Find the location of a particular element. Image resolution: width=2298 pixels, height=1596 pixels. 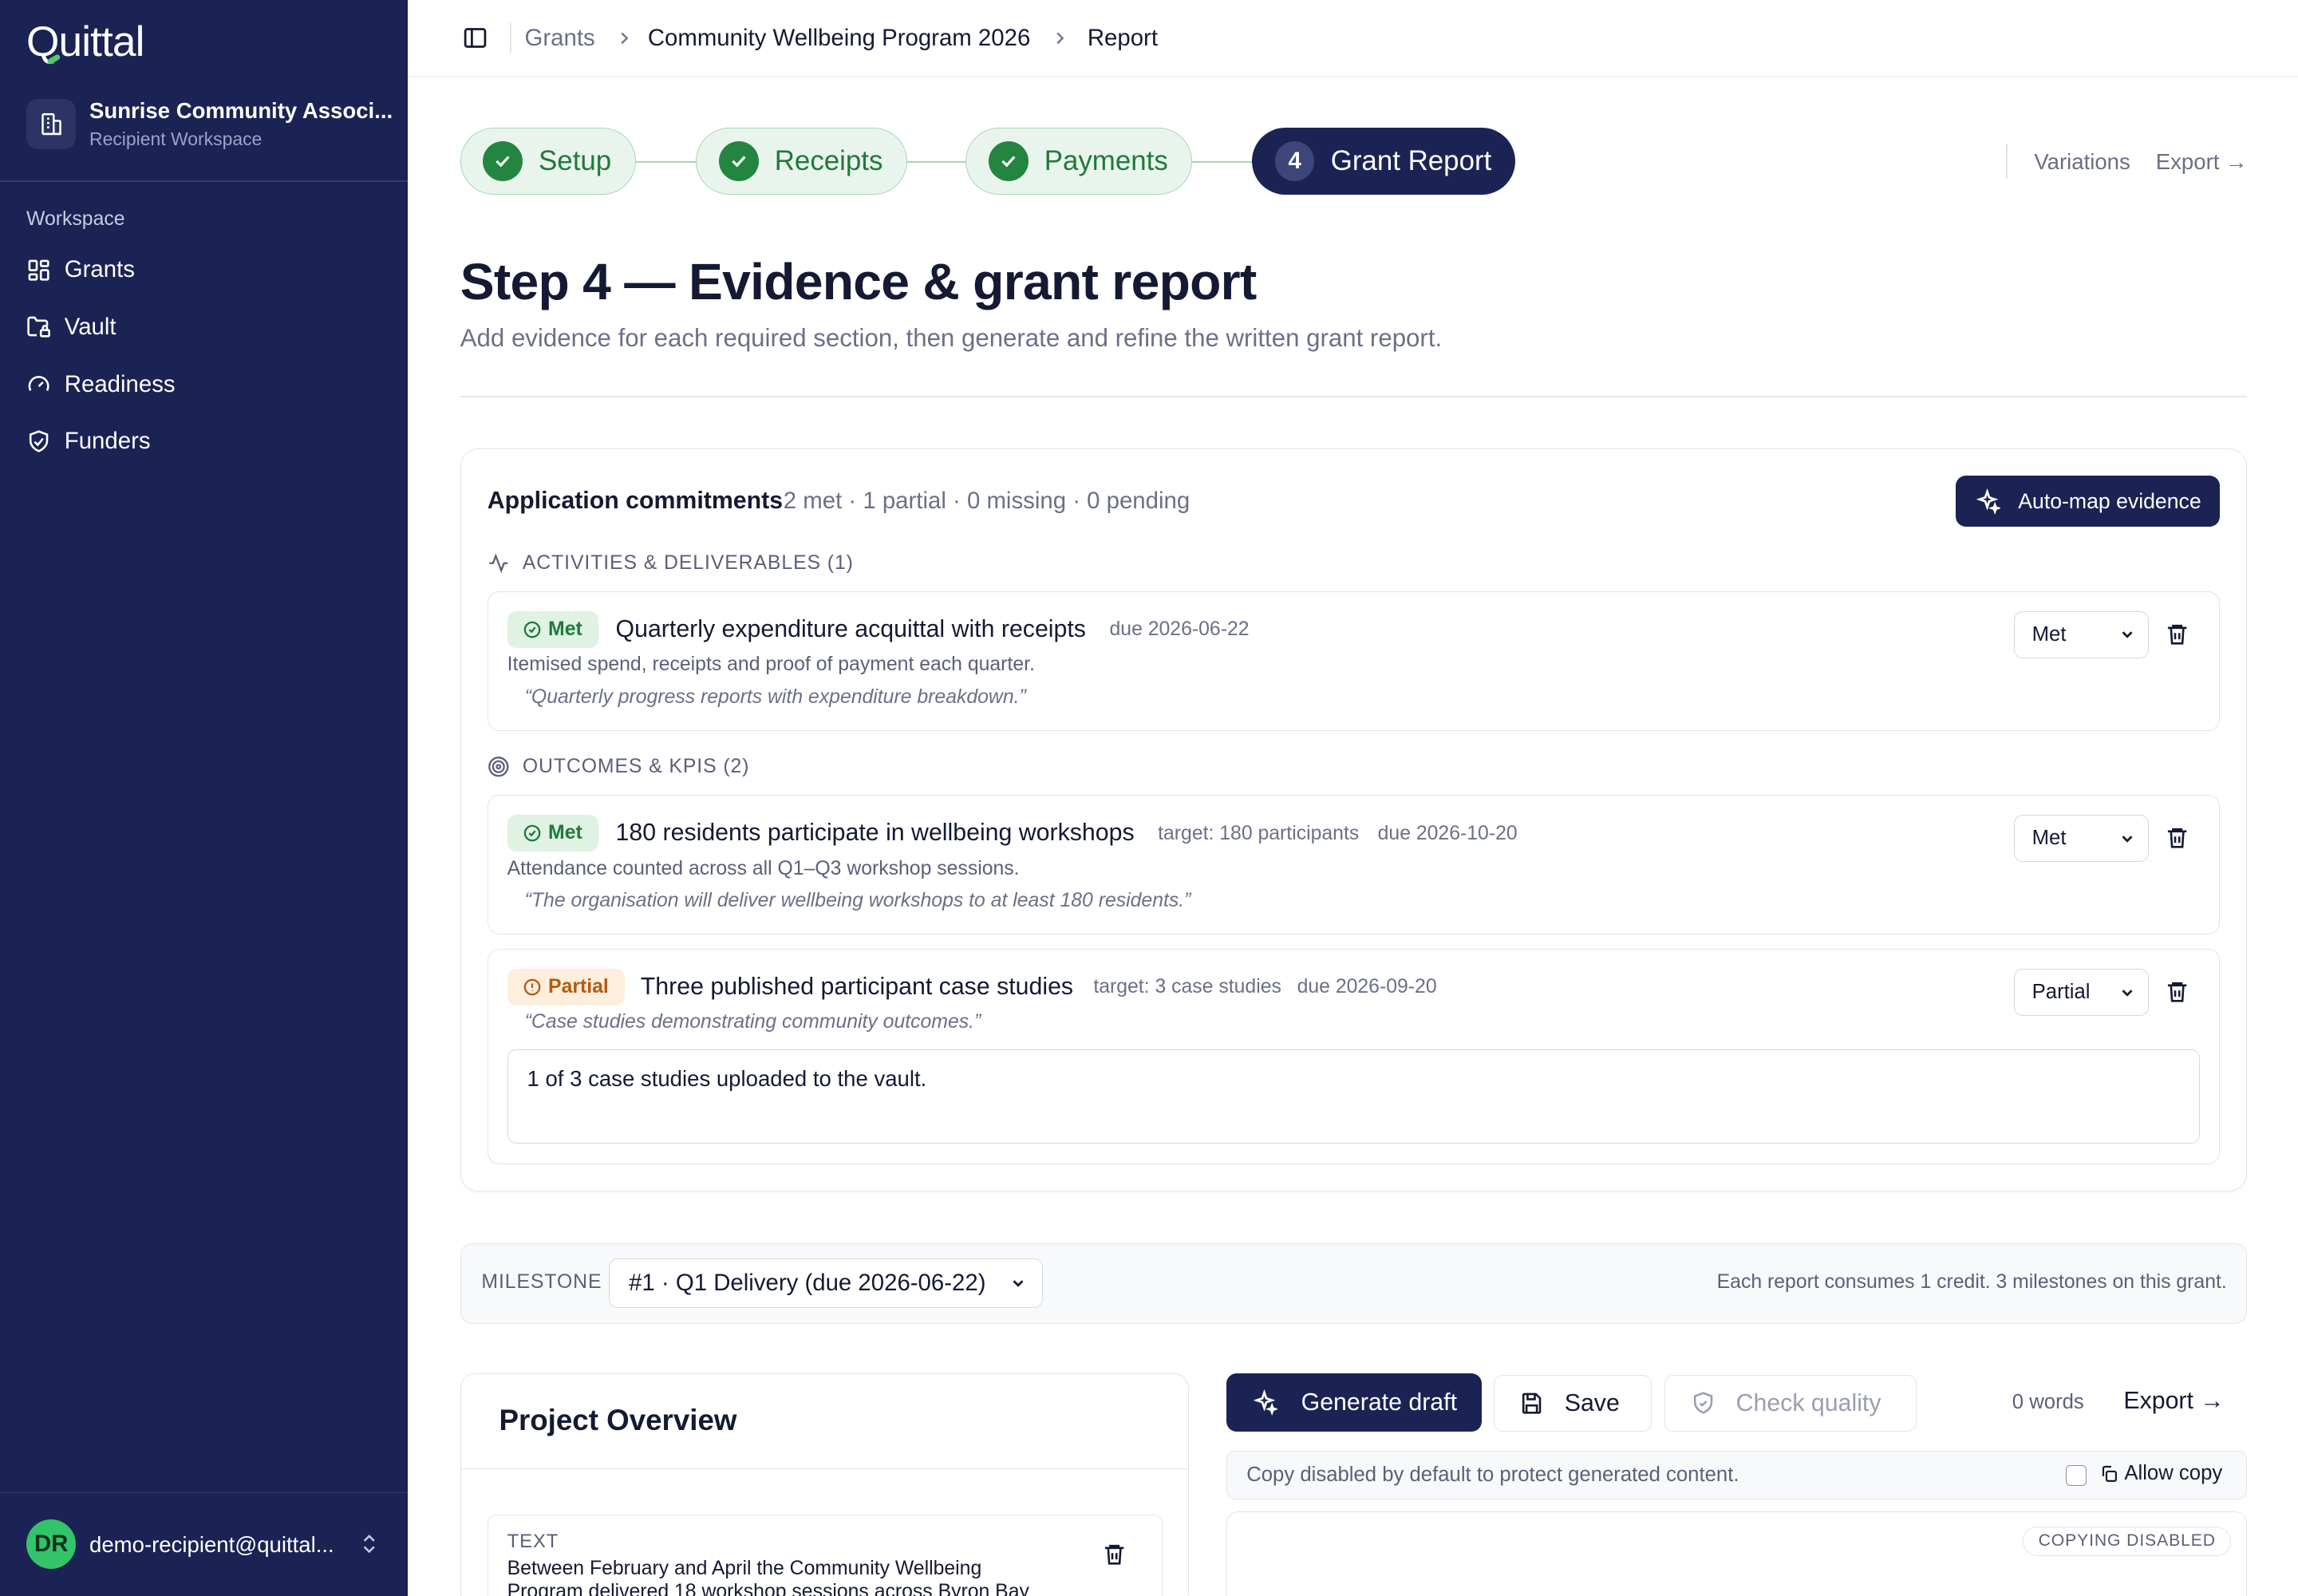

save-button: Save is located at coordinates (1573, 1403).